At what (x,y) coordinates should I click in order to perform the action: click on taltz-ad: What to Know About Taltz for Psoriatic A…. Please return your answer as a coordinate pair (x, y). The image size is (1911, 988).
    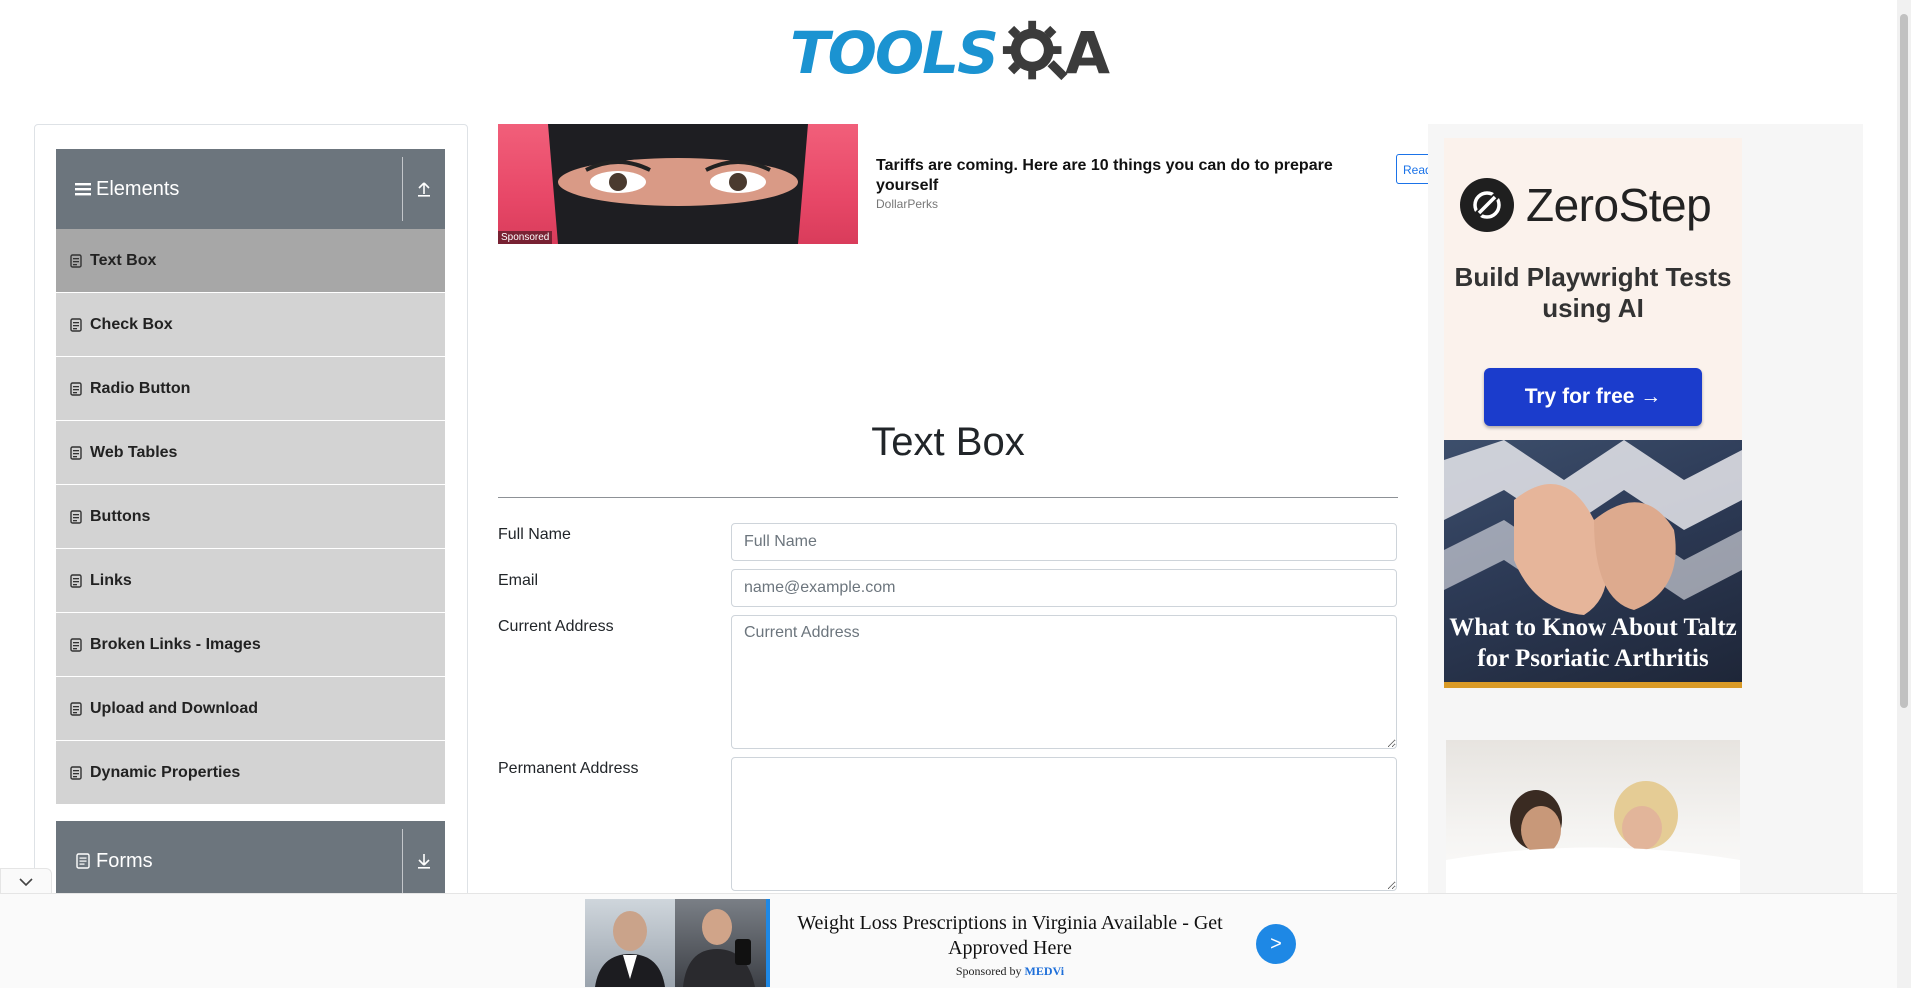
    Looking at the image, I should click on (1593, 564).